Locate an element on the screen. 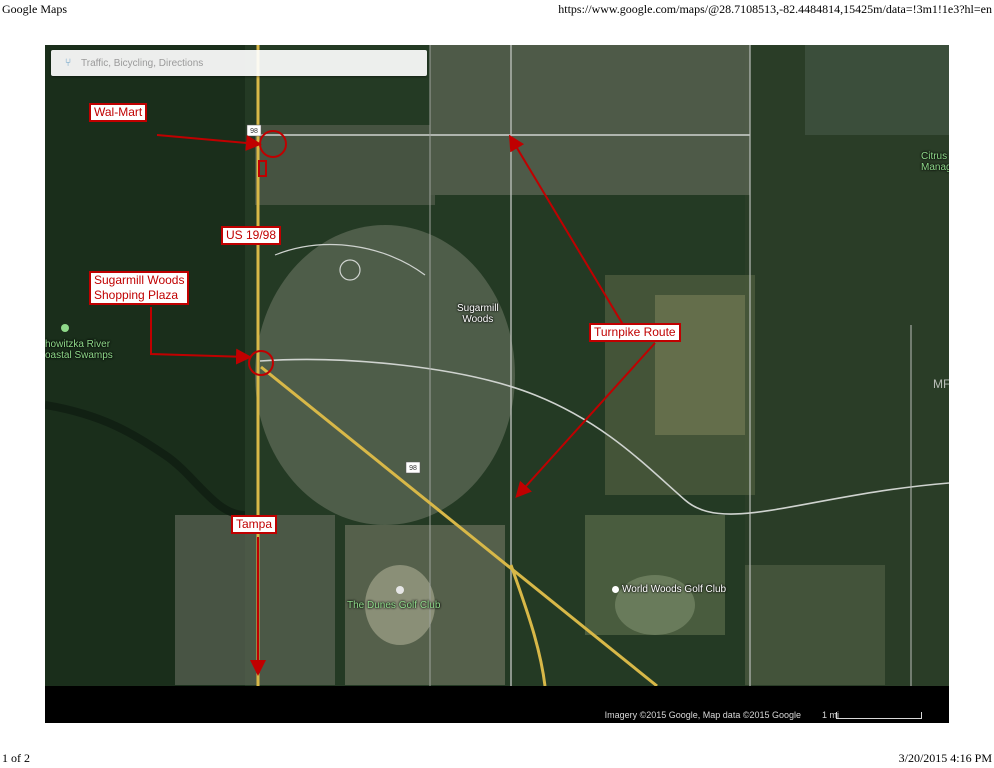  watermark: MFRMLS is located at coordinates (941, 384).